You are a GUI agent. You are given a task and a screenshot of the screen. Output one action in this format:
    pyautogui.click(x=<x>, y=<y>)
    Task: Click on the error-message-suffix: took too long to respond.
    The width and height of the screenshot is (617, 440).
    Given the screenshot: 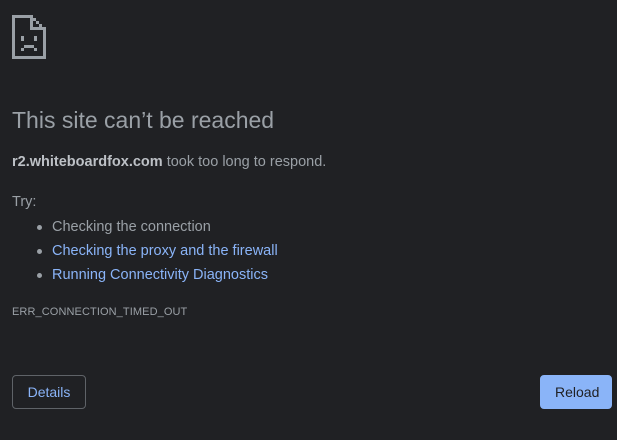 What is the action you would take?
    pyautogui.click(x=244, y=162)
    